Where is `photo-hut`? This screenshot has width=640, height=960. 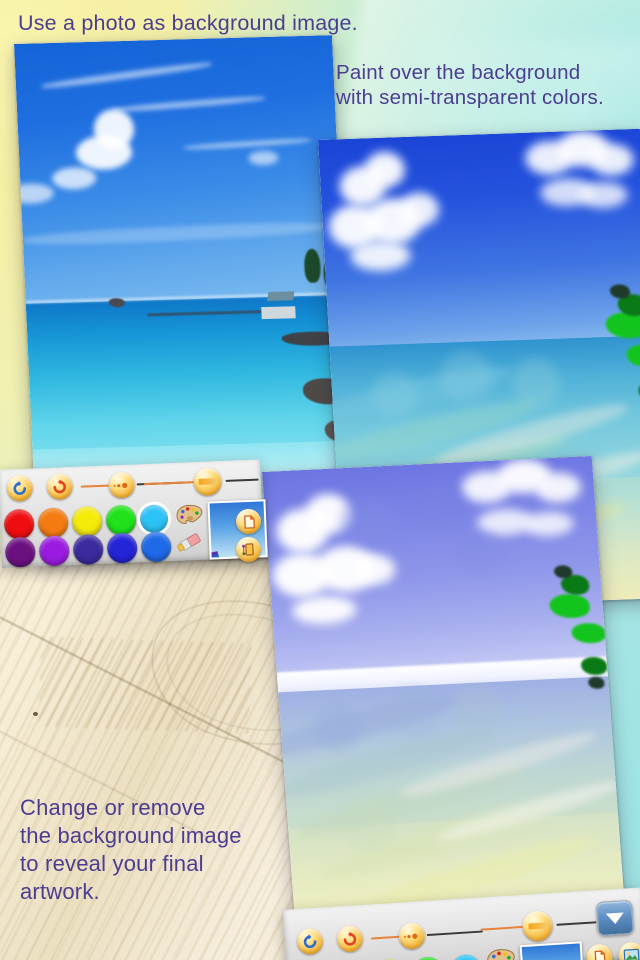
photo-hut is located at coordinates (279, 313).